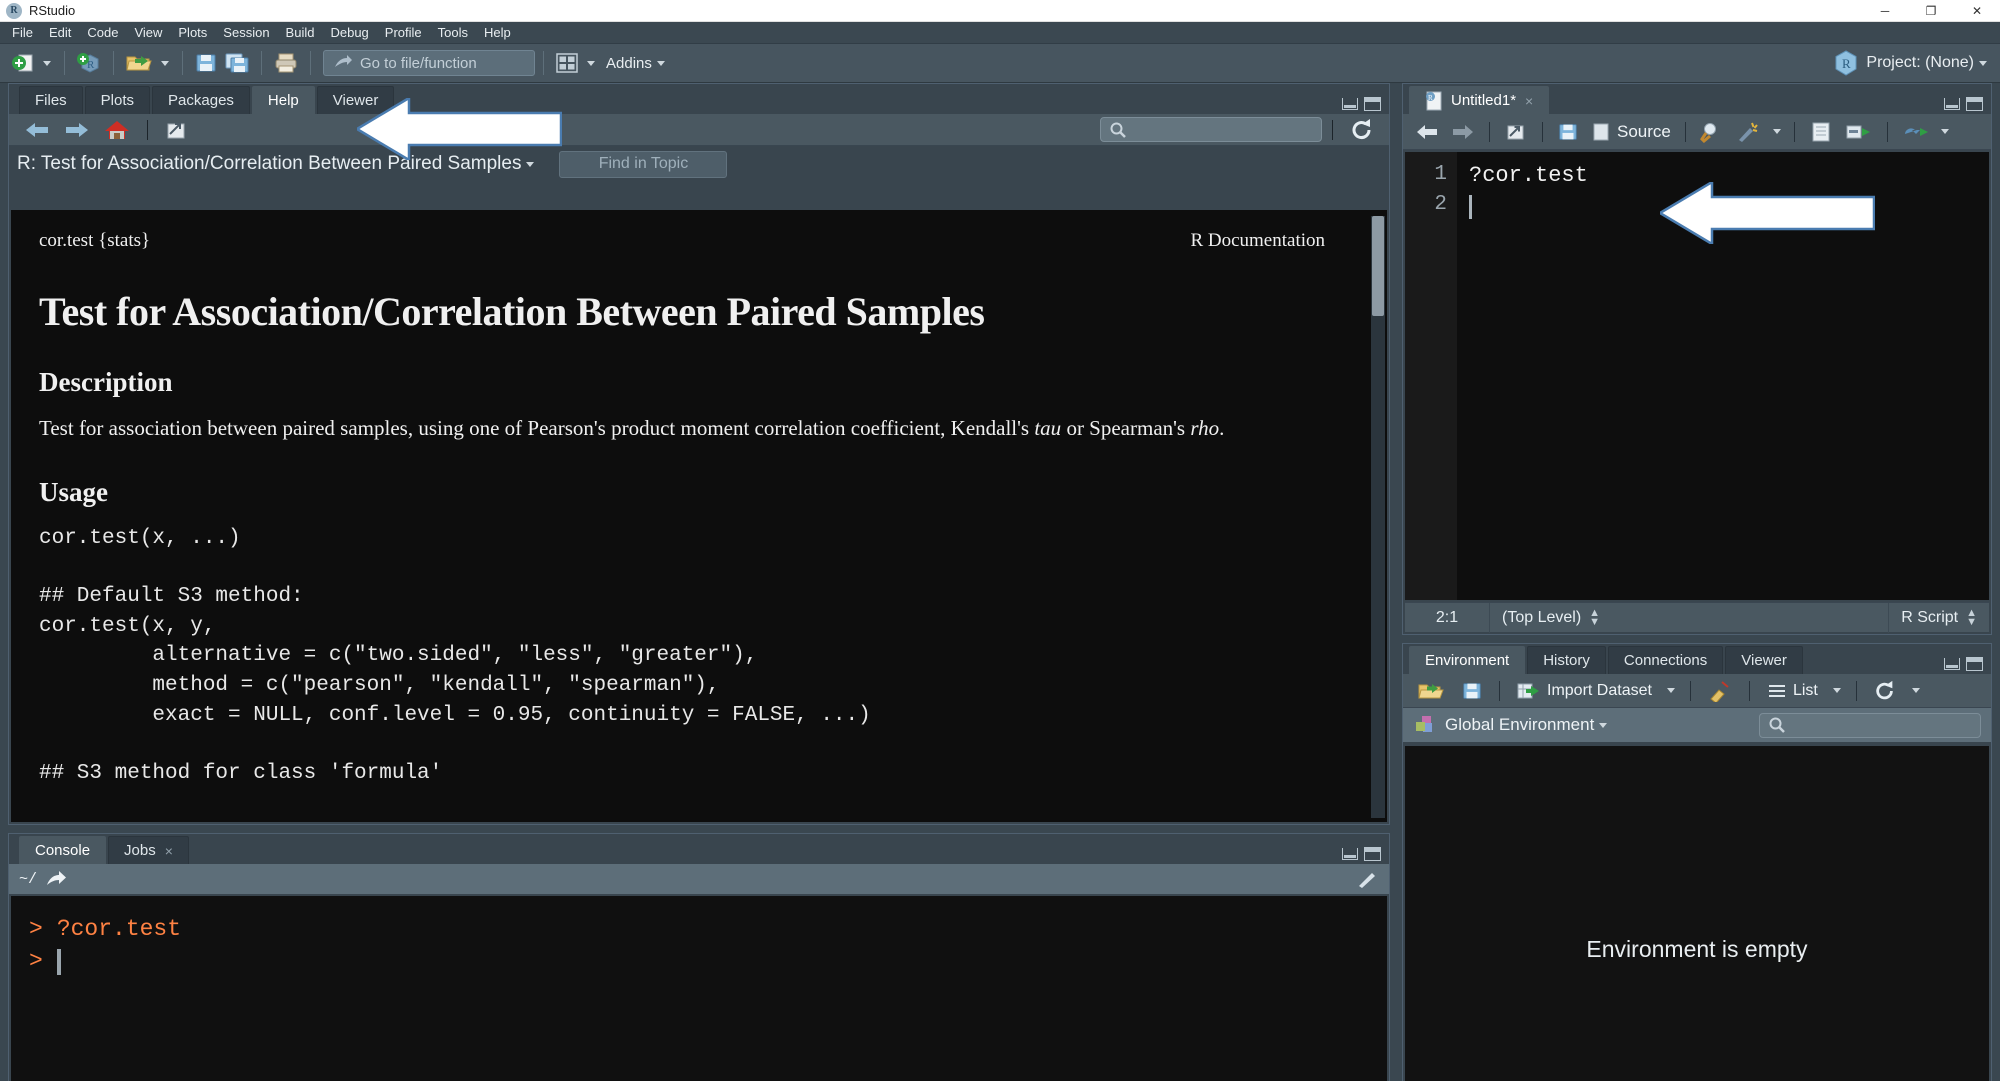 The image size is (2000, 1081). What do you see at coordinates (699, 879) in the screenshot?
I see `console-working-directory: ~/` at bounding box center [699, 879].